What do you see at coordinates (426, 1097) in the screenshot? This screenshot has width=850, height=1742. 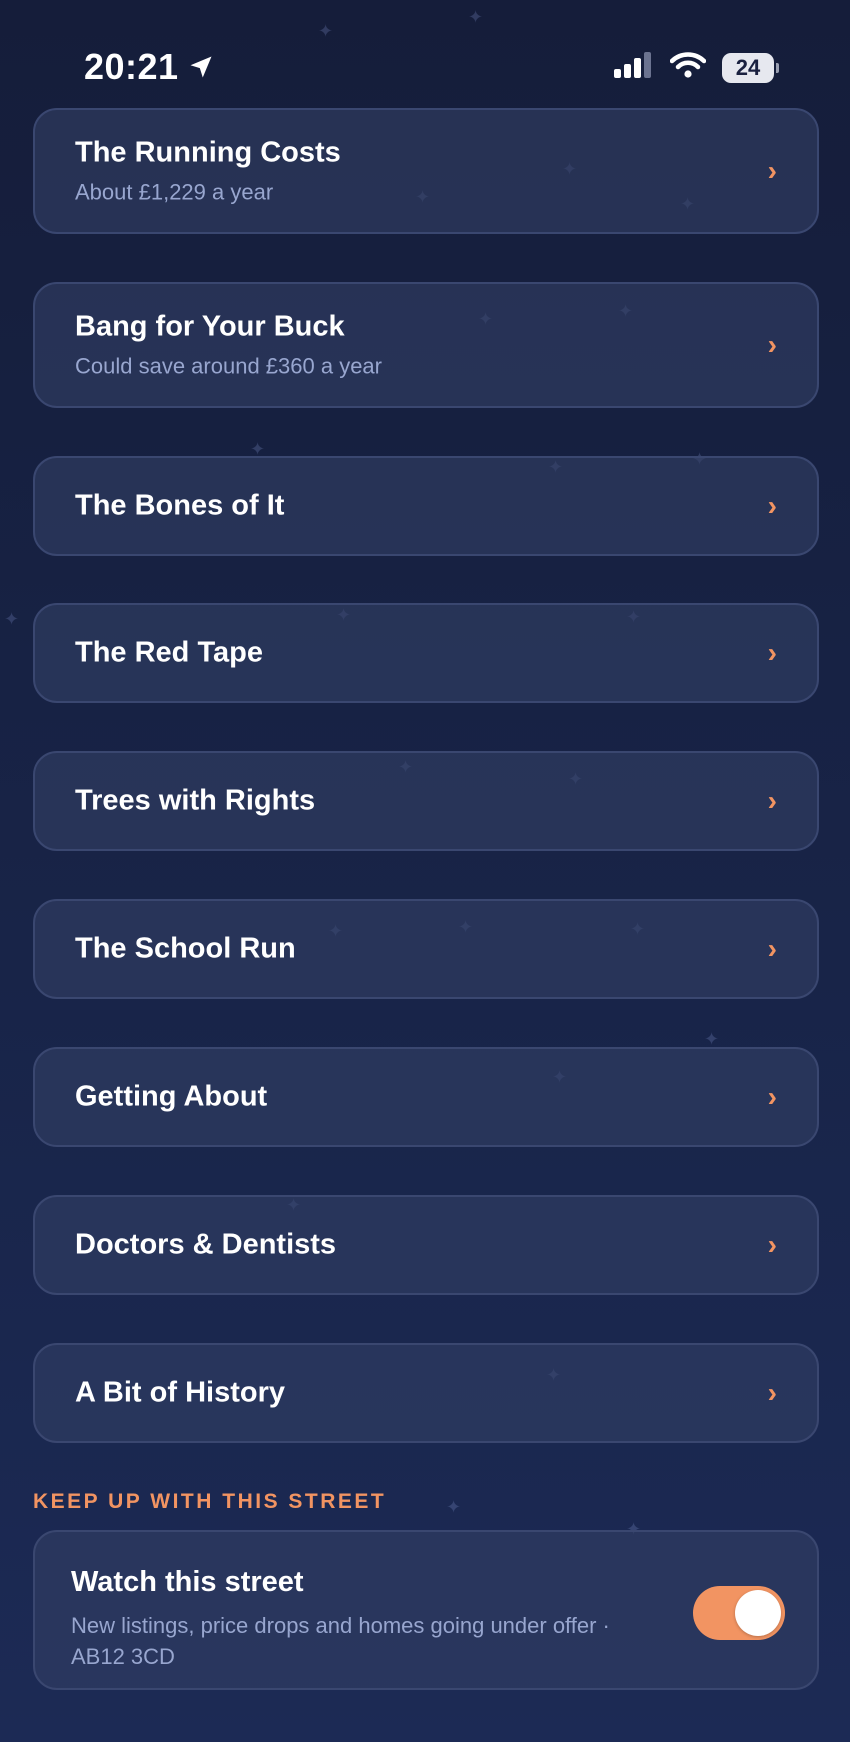 I see `section-item-getting-about: Getting About ›` at bounding box center [426, 1097].